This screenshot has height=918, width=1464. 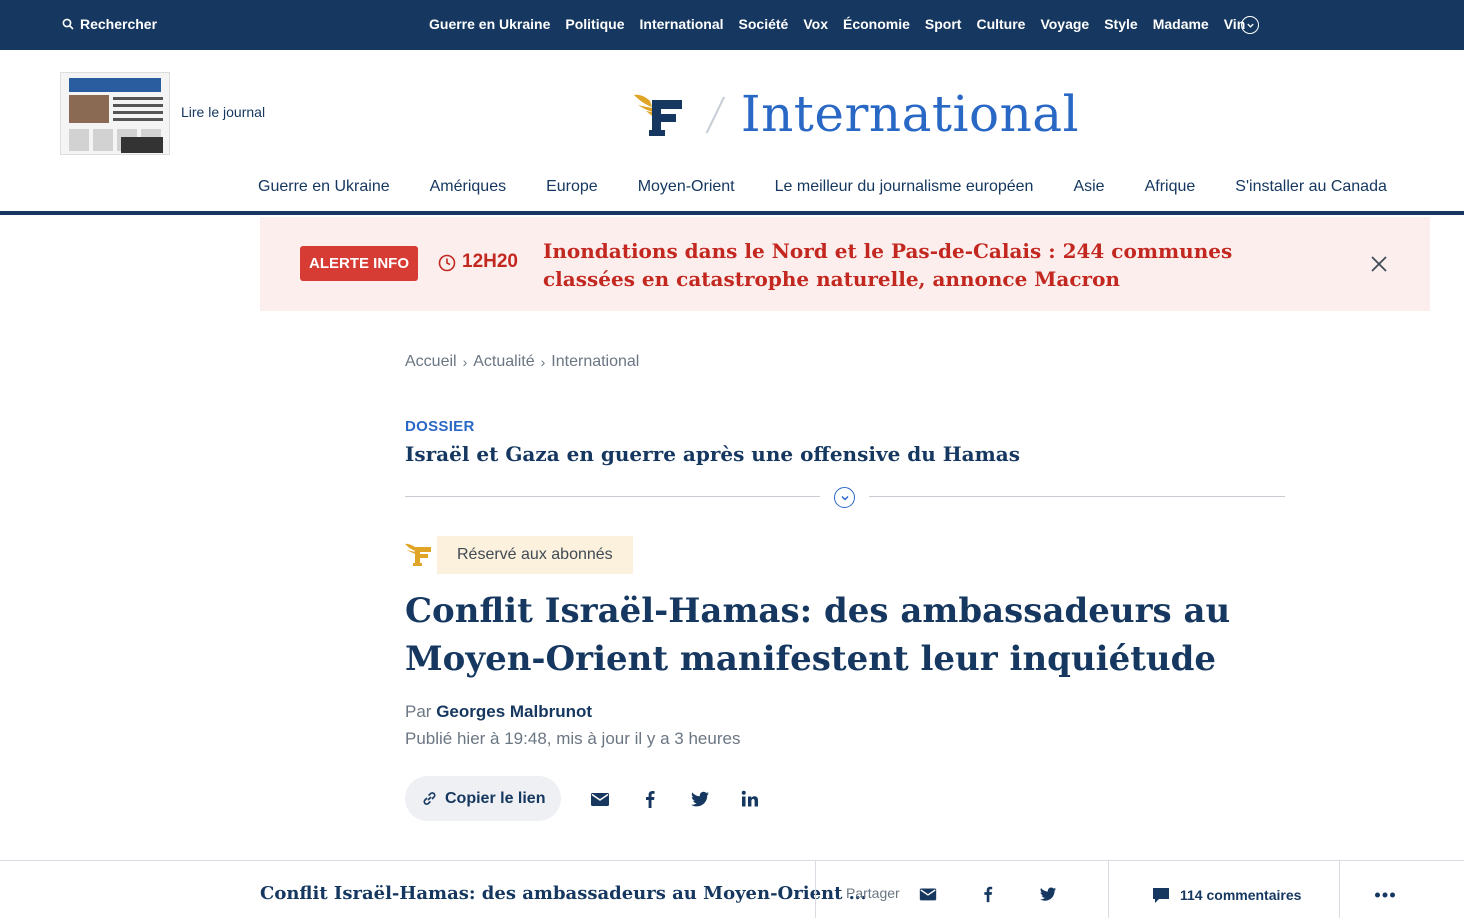 I want to click on read-paper-link: Lire le journal, so click(x=223, y=112).